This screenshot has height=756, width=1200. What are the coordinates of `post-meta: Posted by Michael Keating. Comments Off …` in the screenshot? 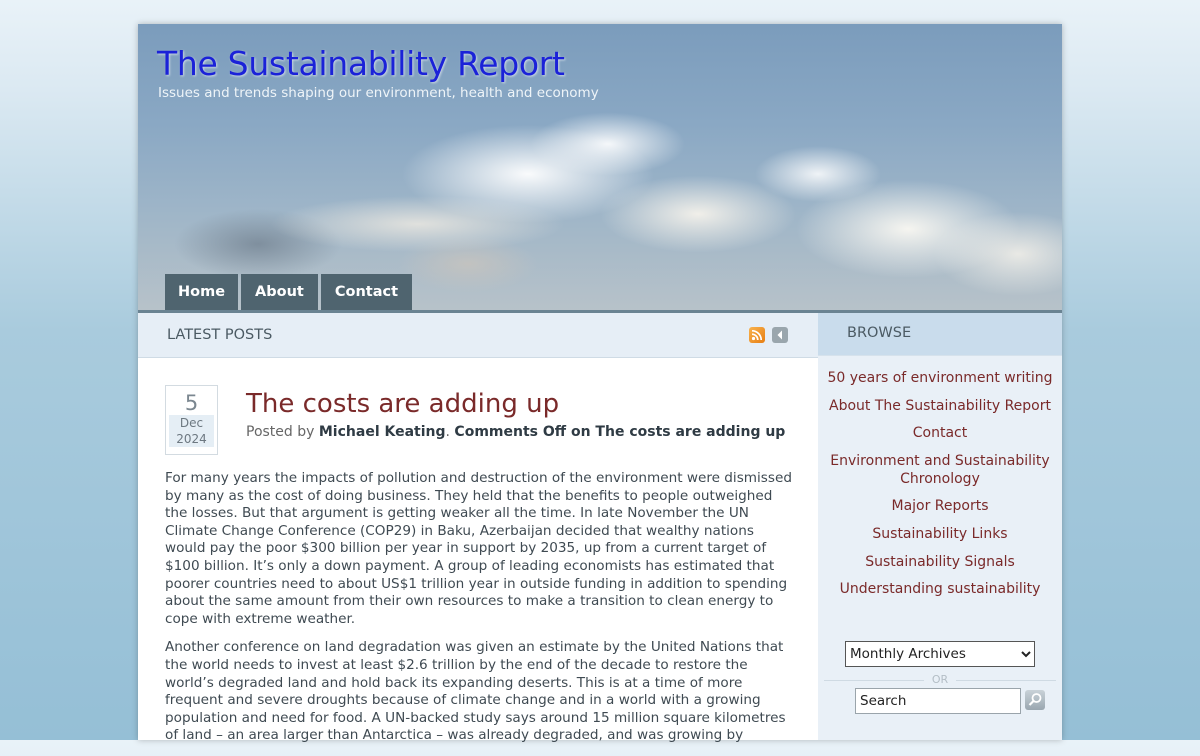 It's located at (516, 432).